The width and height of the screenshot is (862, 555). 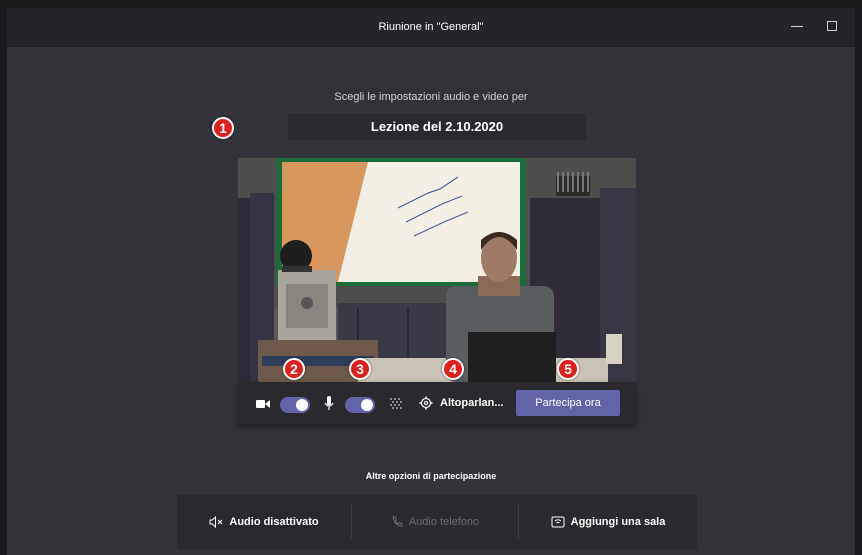 What do you see at coordinates (294, 369) in the screenshot?
I see `callout-badge-2: 2` at bounding box center [294, 369].